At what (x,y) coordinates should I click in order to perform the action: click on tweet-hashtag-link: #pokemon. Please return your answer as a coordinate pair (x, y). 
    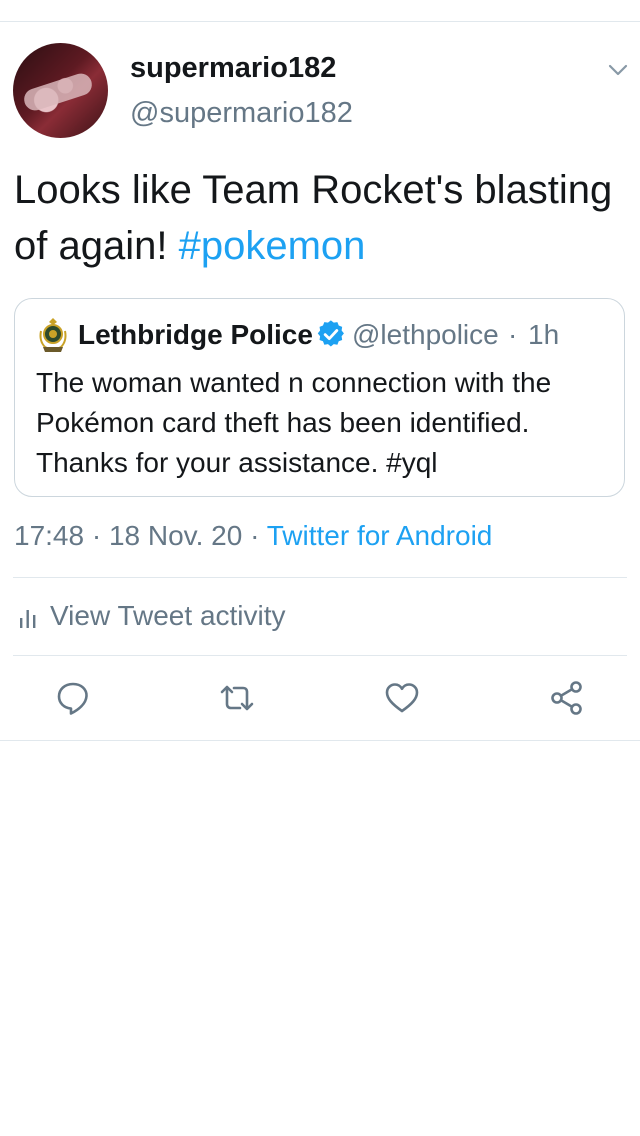
    Looking at the image, I should click on (272, 246).